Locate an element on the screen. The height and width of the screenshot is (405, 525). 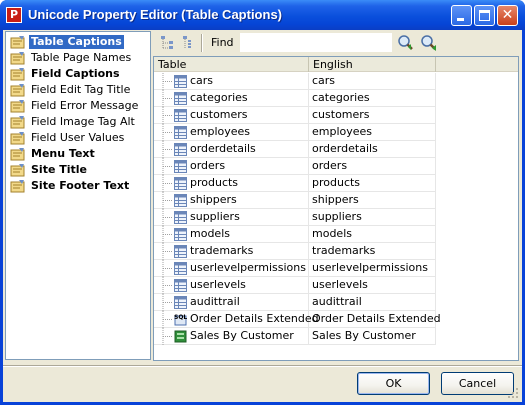
sidebar-item: Field Edit Tag Title is located at coordinates (78, 90).